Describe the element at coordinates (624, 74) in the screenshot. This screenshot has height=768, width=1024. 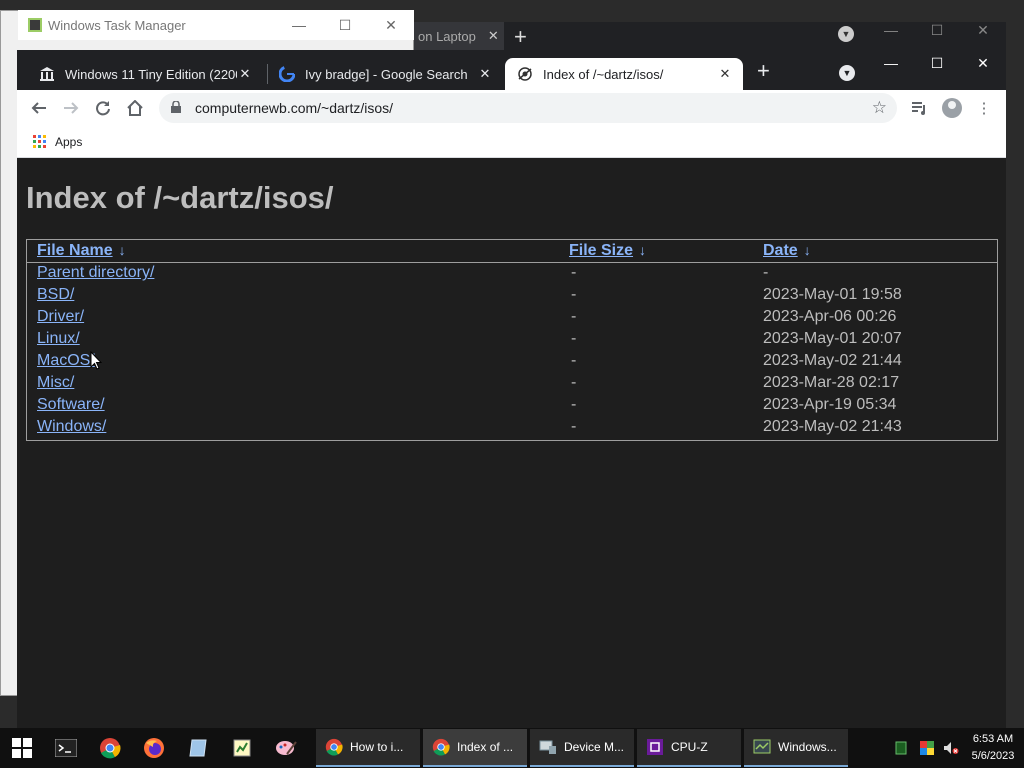
I see `tab-index-of-isos: Index of /~dartz/isos/ ✕` at that location.